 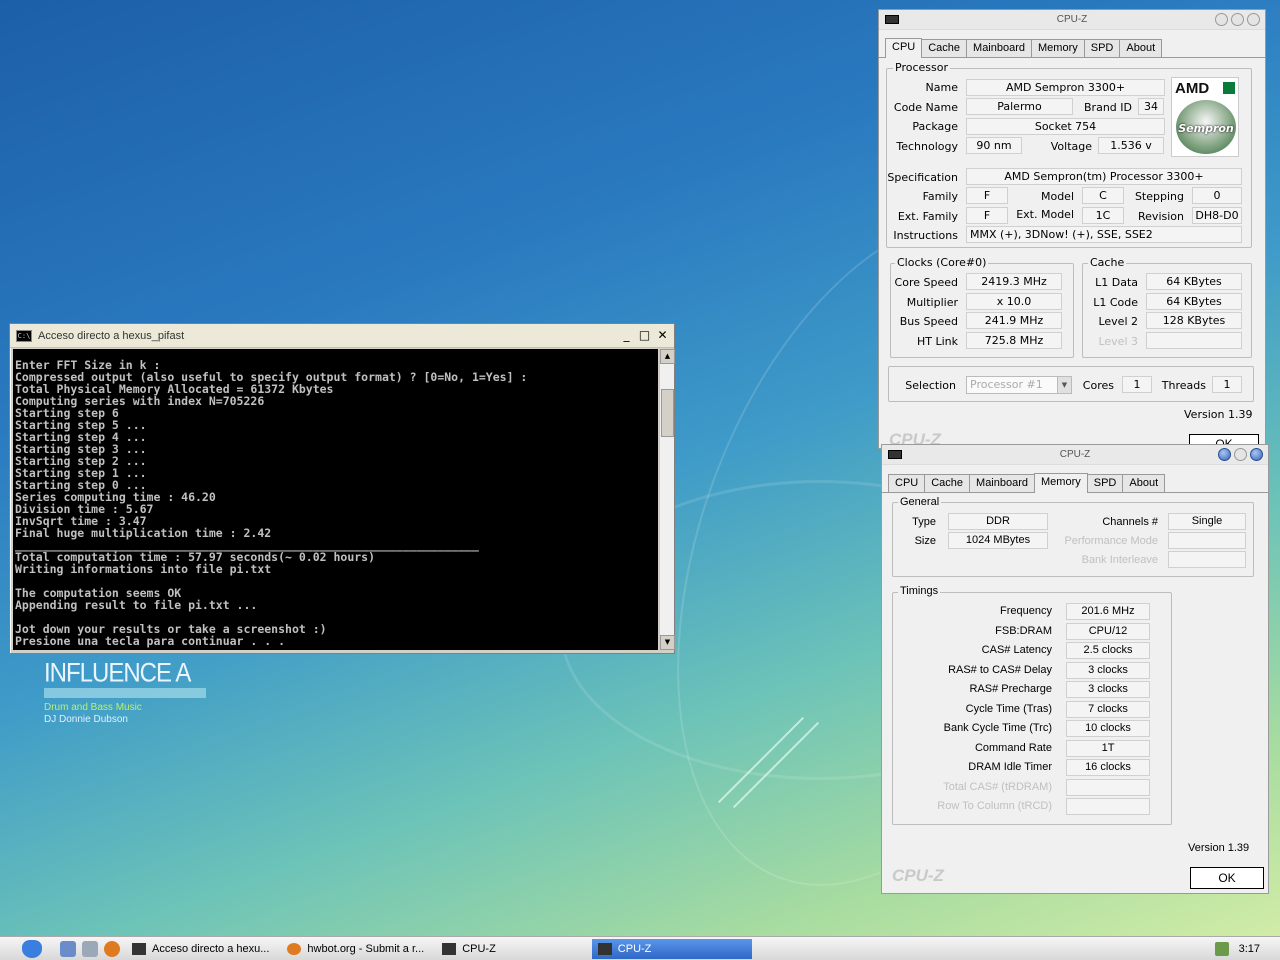 What do you see at coordinates (1118, 321) in the screenshot?
I see `level2-label: Level 2` at bounding box center [1118, 321].